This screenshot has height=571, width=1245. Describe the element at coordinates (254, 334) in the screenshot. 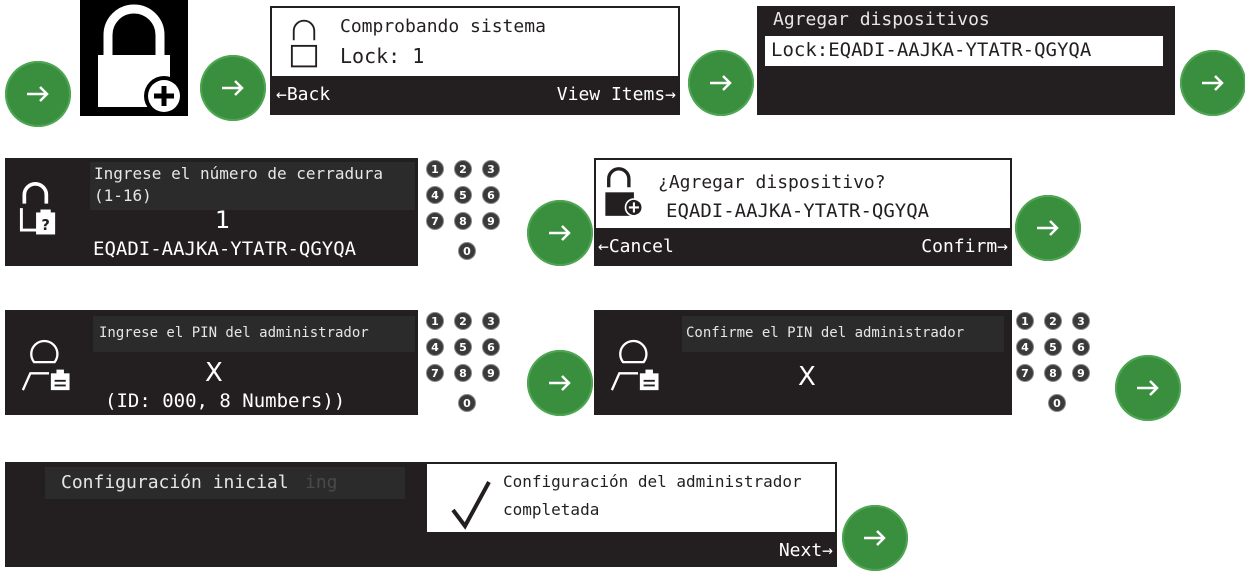

I see `admin-pin-prompt: Ingrese el PIN del administrador` at that location.